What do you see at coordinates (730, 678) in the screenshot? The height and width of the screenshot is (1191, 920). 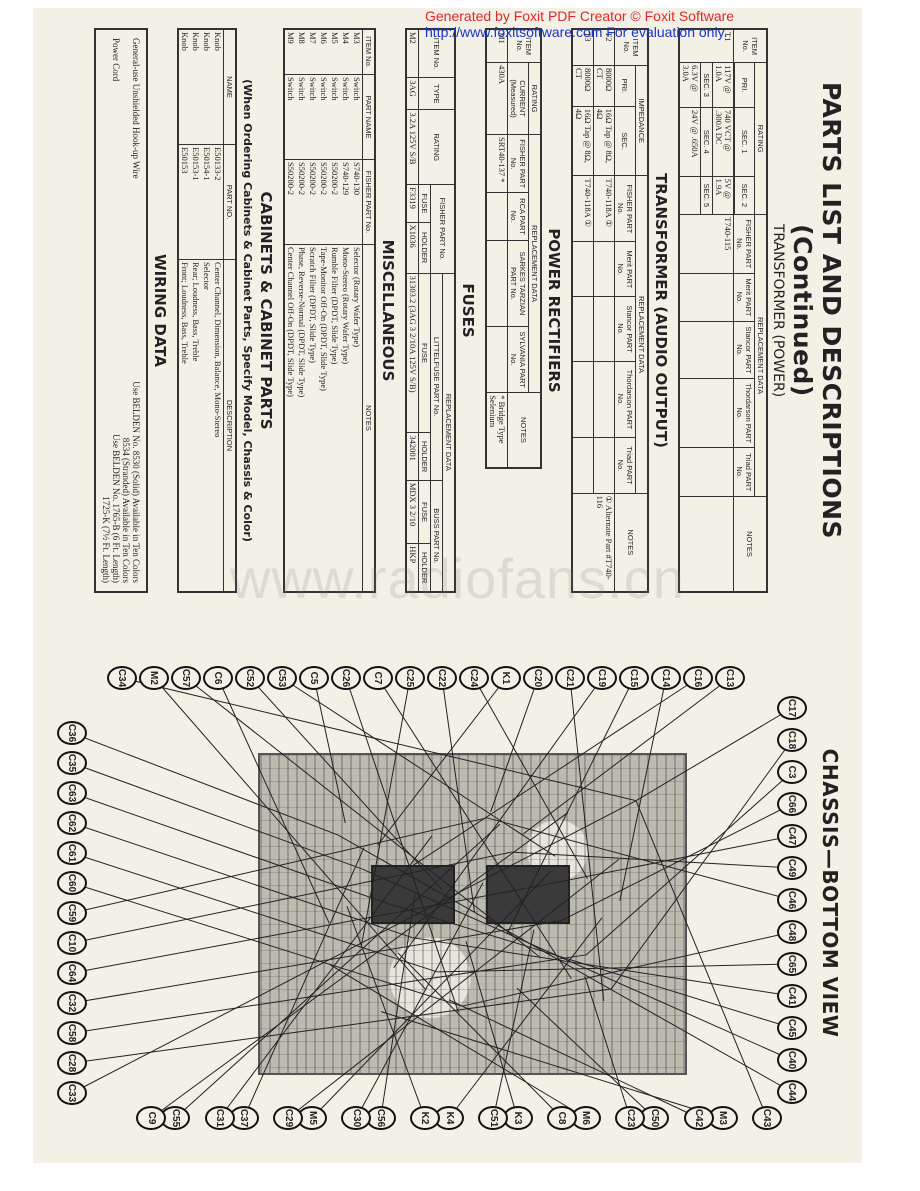 I see `callout-c13: C13` at bounding box center [730, 678].